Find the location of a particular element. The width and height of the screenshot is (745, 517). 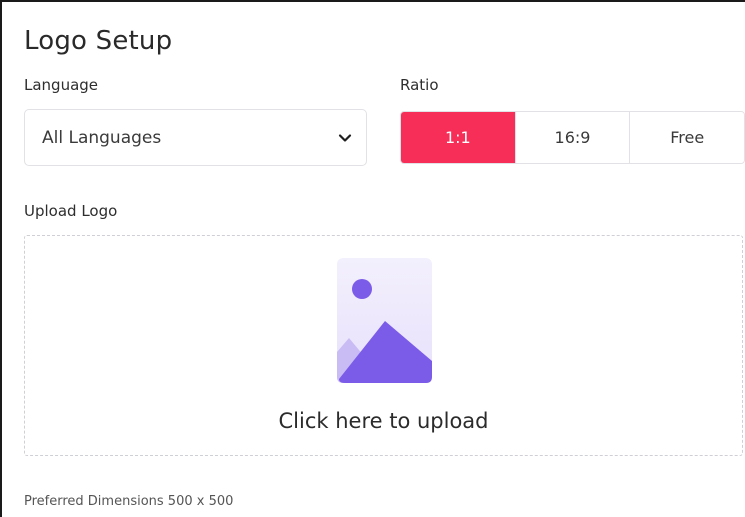

language-select-value: All Languages is located at coordinates (102, 138).